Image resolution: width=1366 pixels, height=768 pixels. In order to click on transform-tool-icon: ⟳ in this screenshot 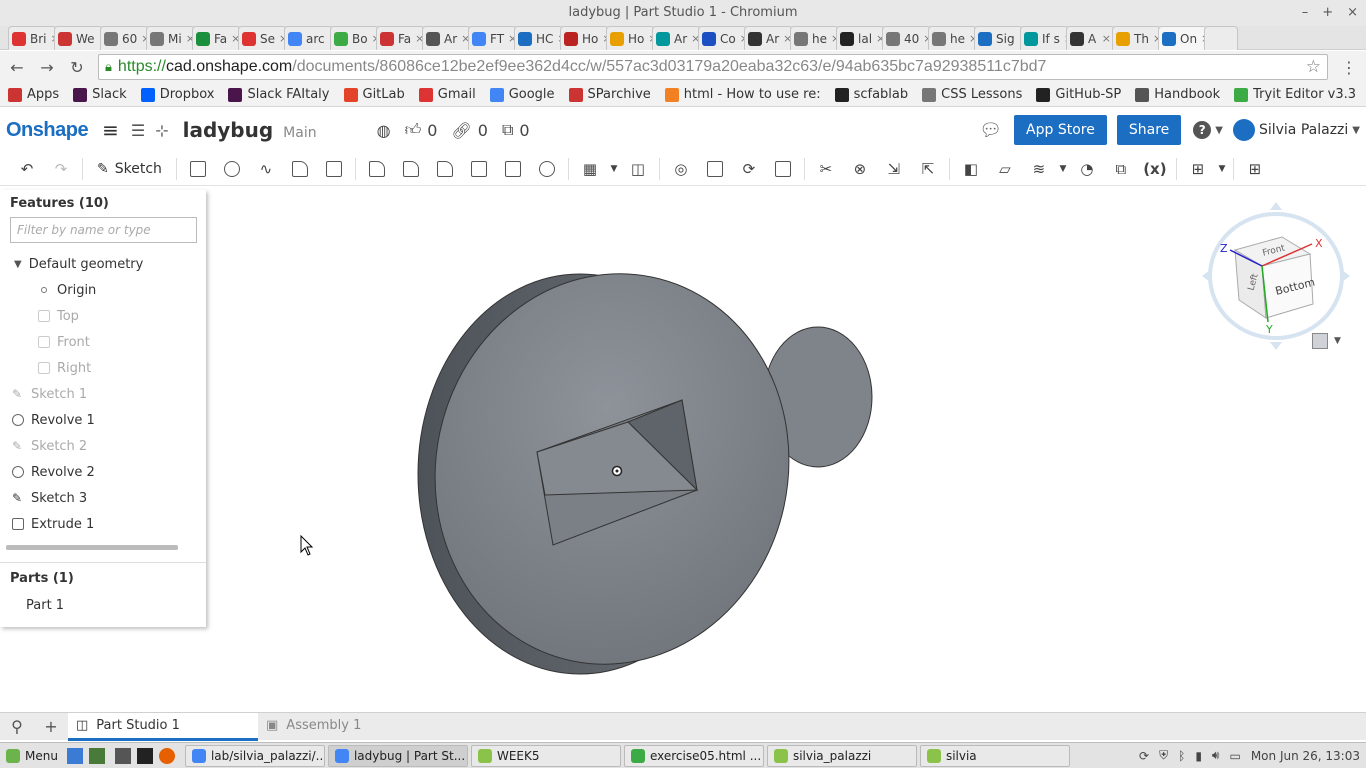, I will do `click(749, 169)`.